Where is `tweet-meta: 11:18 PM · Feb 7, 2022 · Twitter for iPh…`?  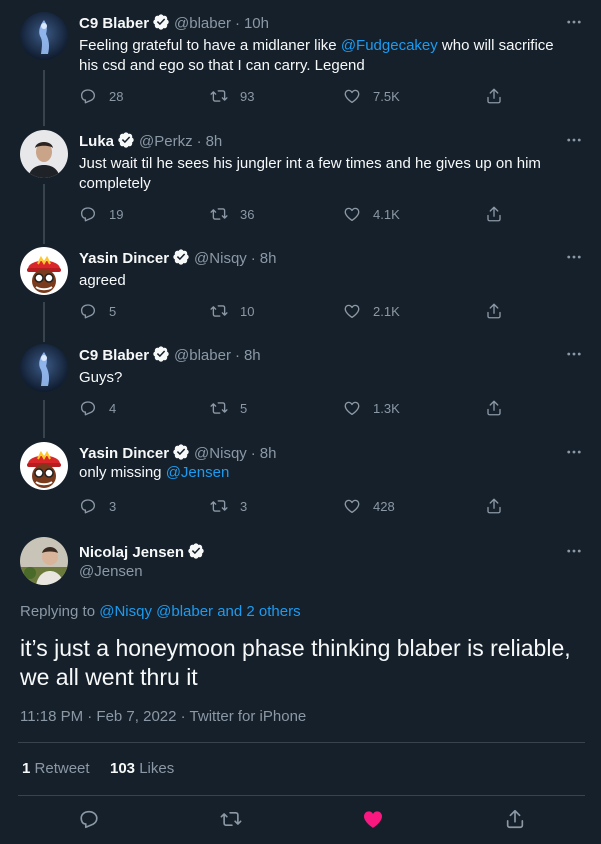
tweet-meta: 11:18 PM · Feb 7, 2022 · Twitter for iPh… is located at coordinates (163, 716).